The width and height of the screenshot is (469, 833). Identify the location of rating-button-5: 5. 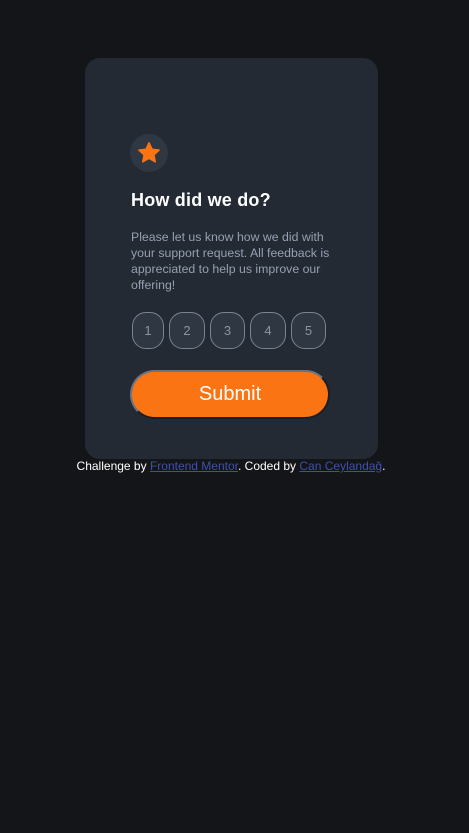
(308, 330).